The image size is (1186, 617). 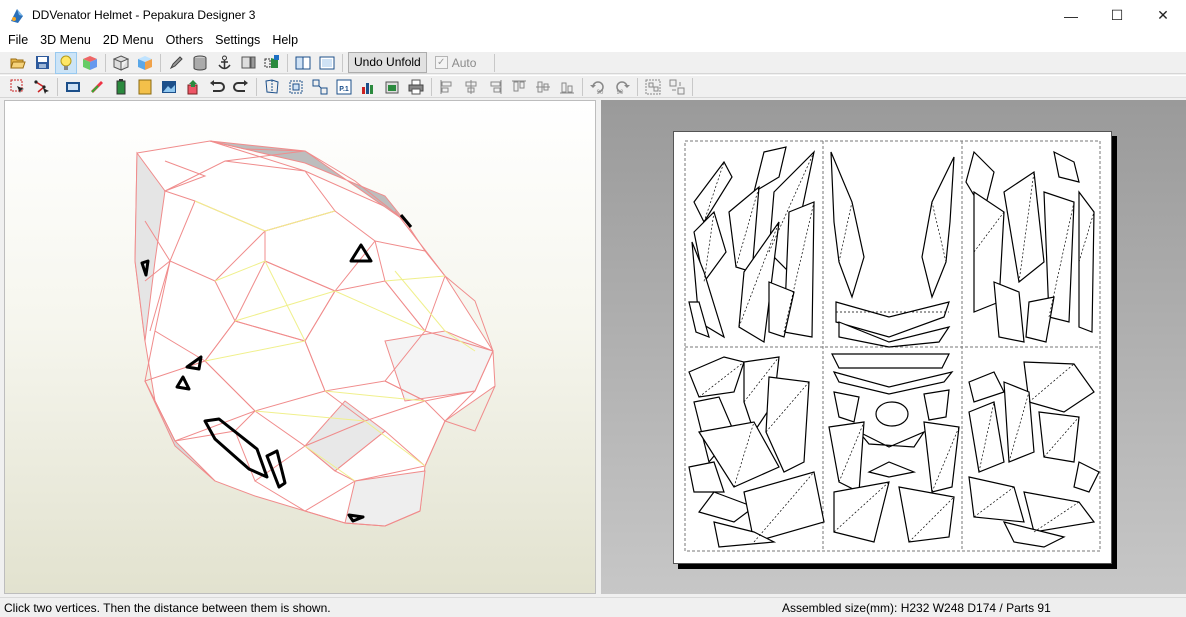 I want to click on image-icon, so click(x=169, y=87).